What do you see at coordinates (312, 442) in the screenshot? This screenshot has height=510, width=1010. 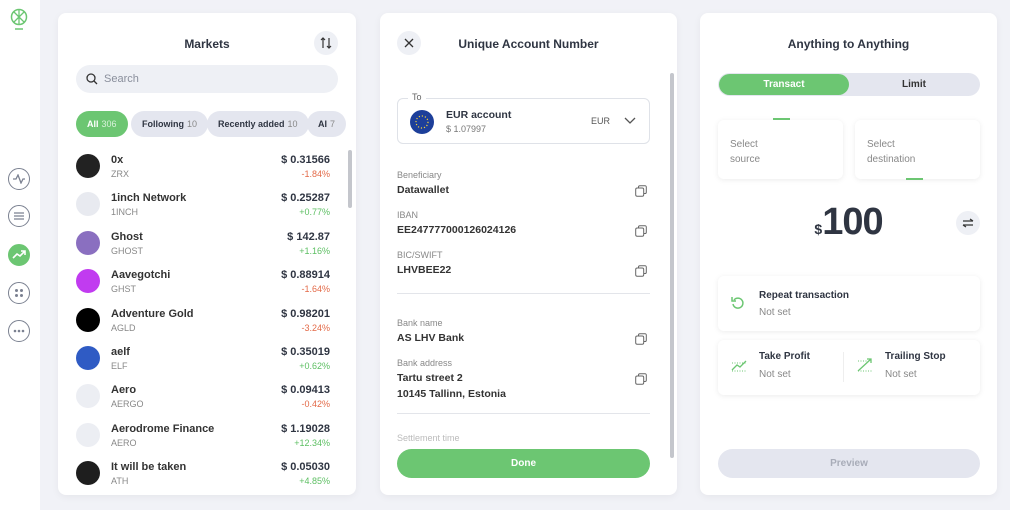 I see `asset-change: +12.34%` at bounding box center [312, 442].